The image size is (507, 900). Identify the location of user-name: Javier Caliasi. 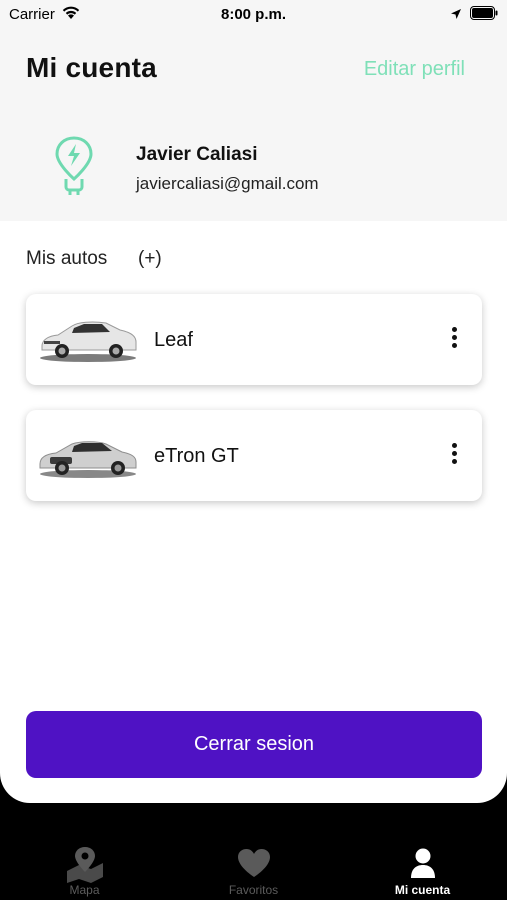
(197, 154).